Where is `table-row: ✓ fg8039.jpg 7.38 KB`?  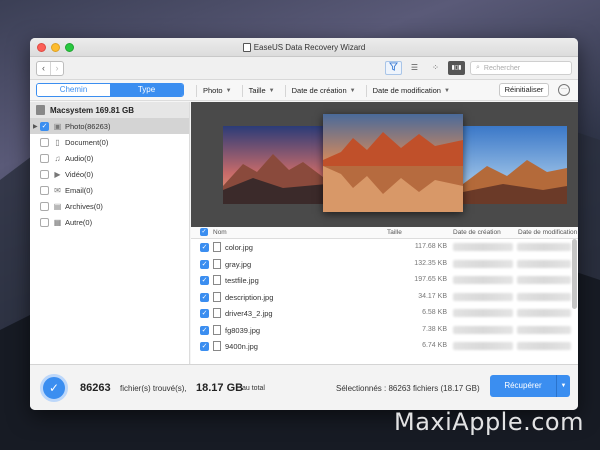 table-row: ✓ fg8039.jpg 7.38 KB is located at coordinates (384, 330).